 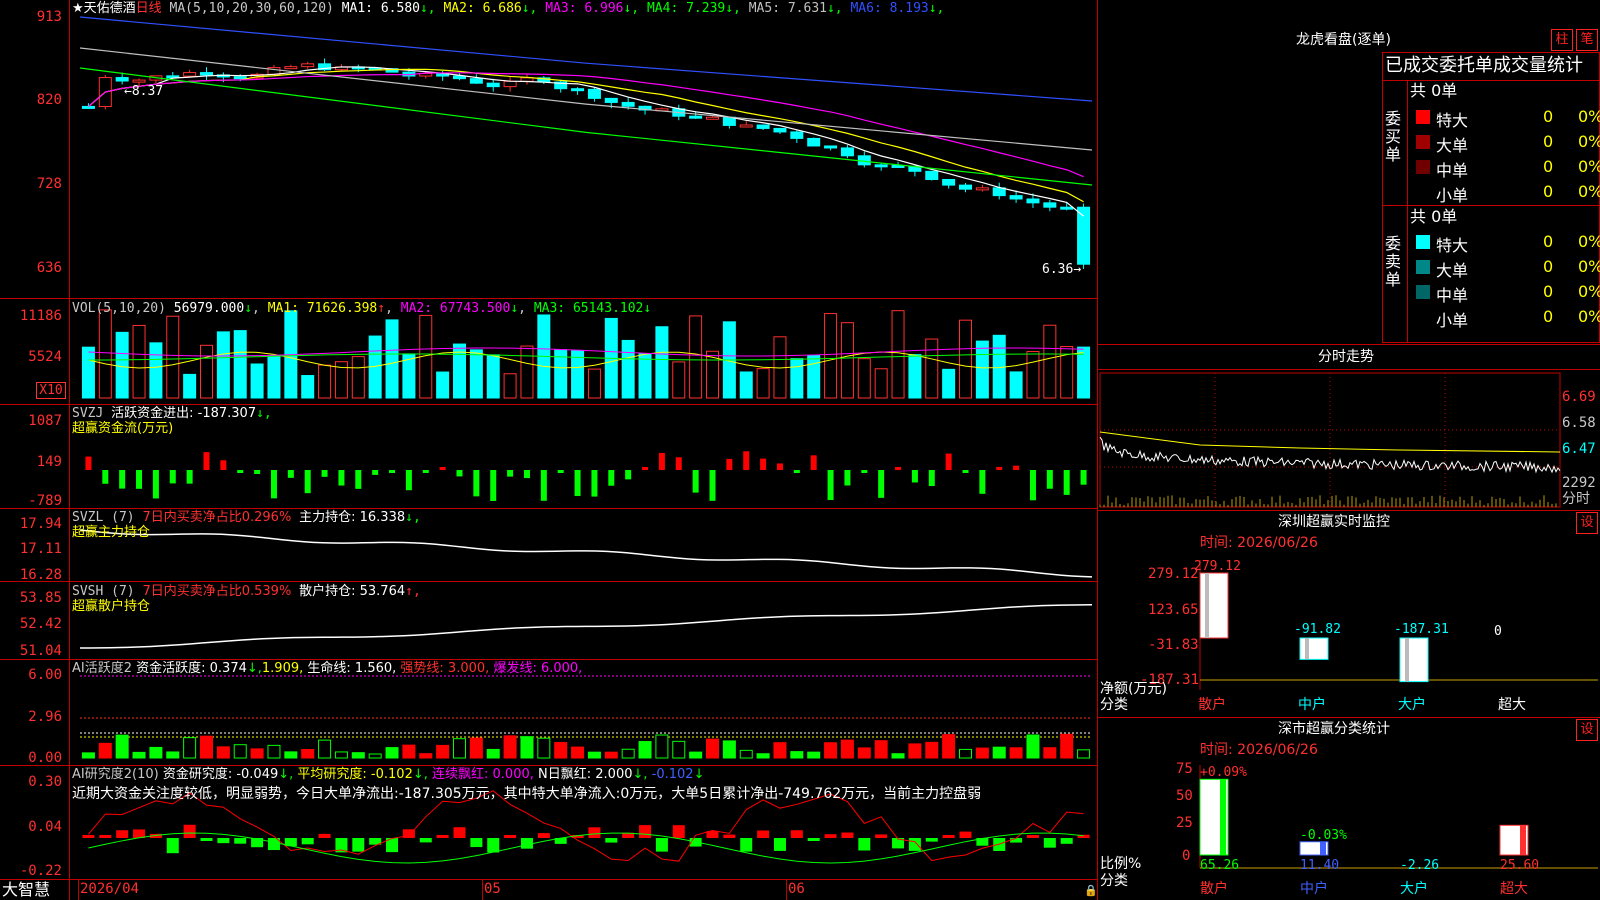 What do you see at coordinates (1587, 40) in the screenshot?
I see `stroke-mode-button: 笔` at bounding box center [1587, 40].